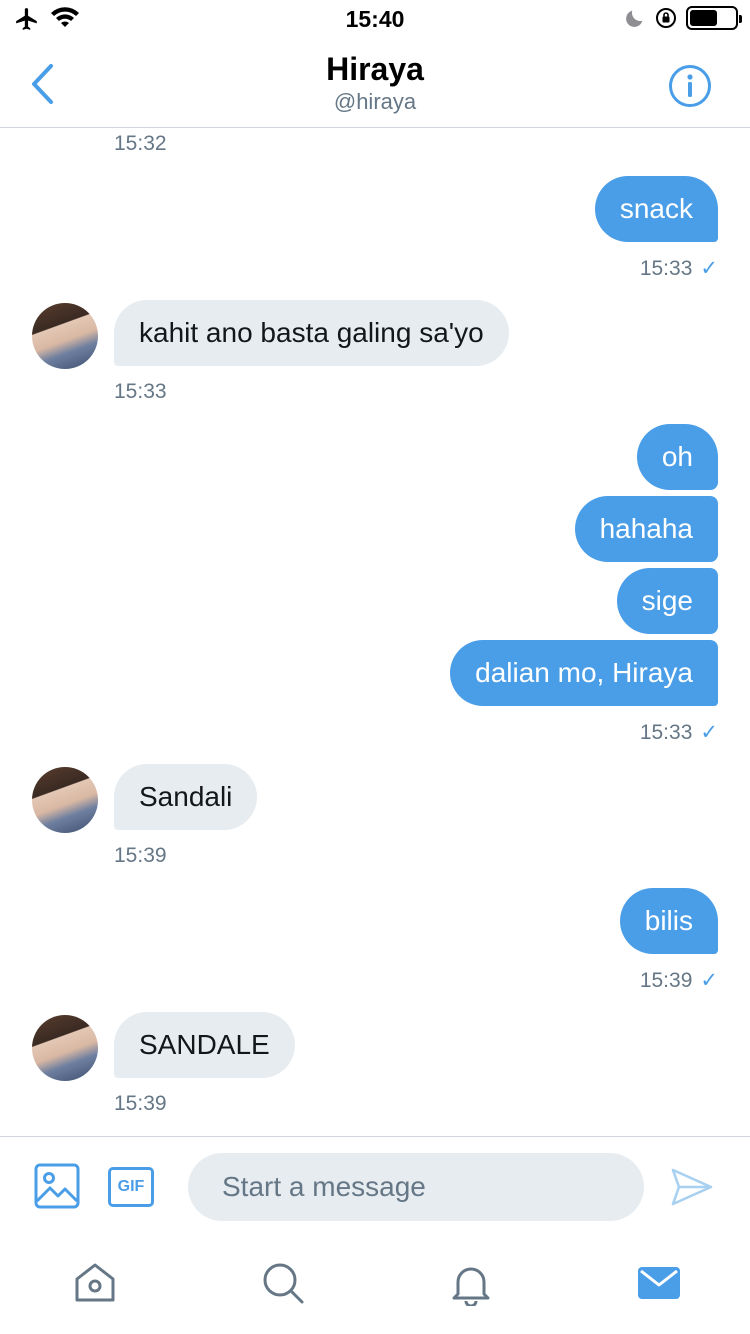  Describe the element at coordinates (666, 18) in the screenshot. I see `orientation-lock-icon` at that location.